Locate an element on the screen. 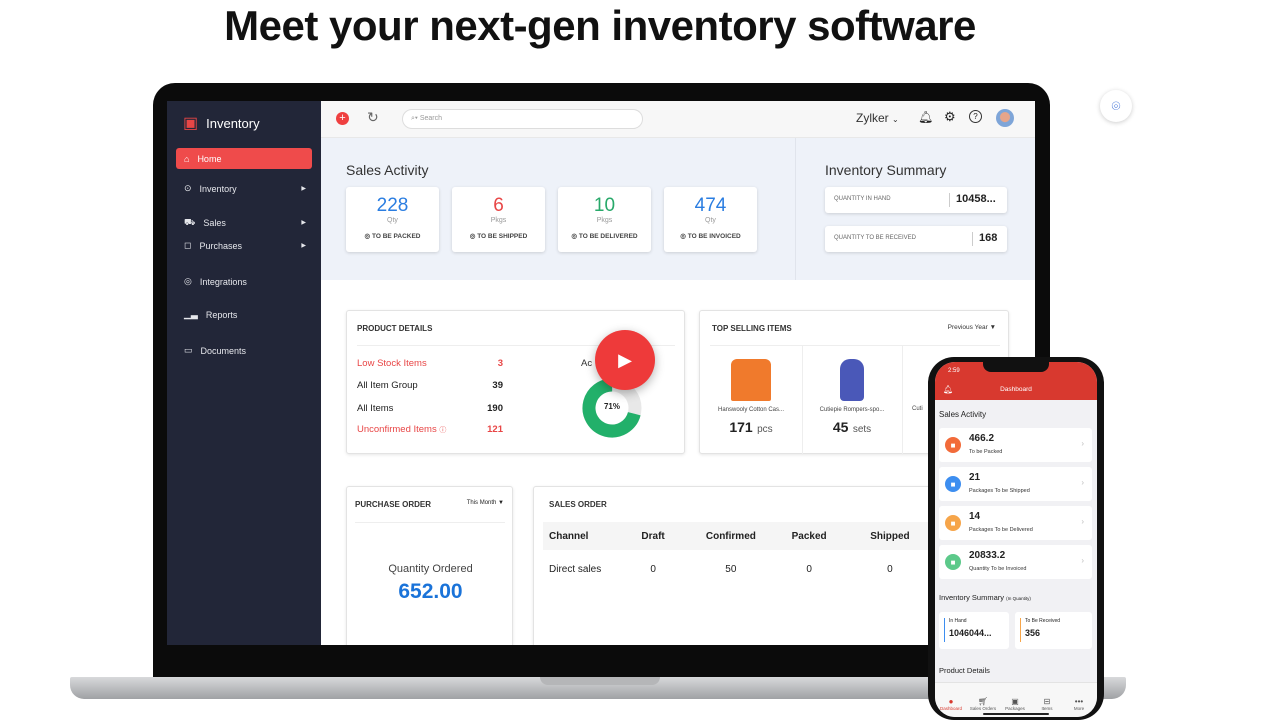  card-label: TO BE SHIPPED is located at coordinates (502, 236).